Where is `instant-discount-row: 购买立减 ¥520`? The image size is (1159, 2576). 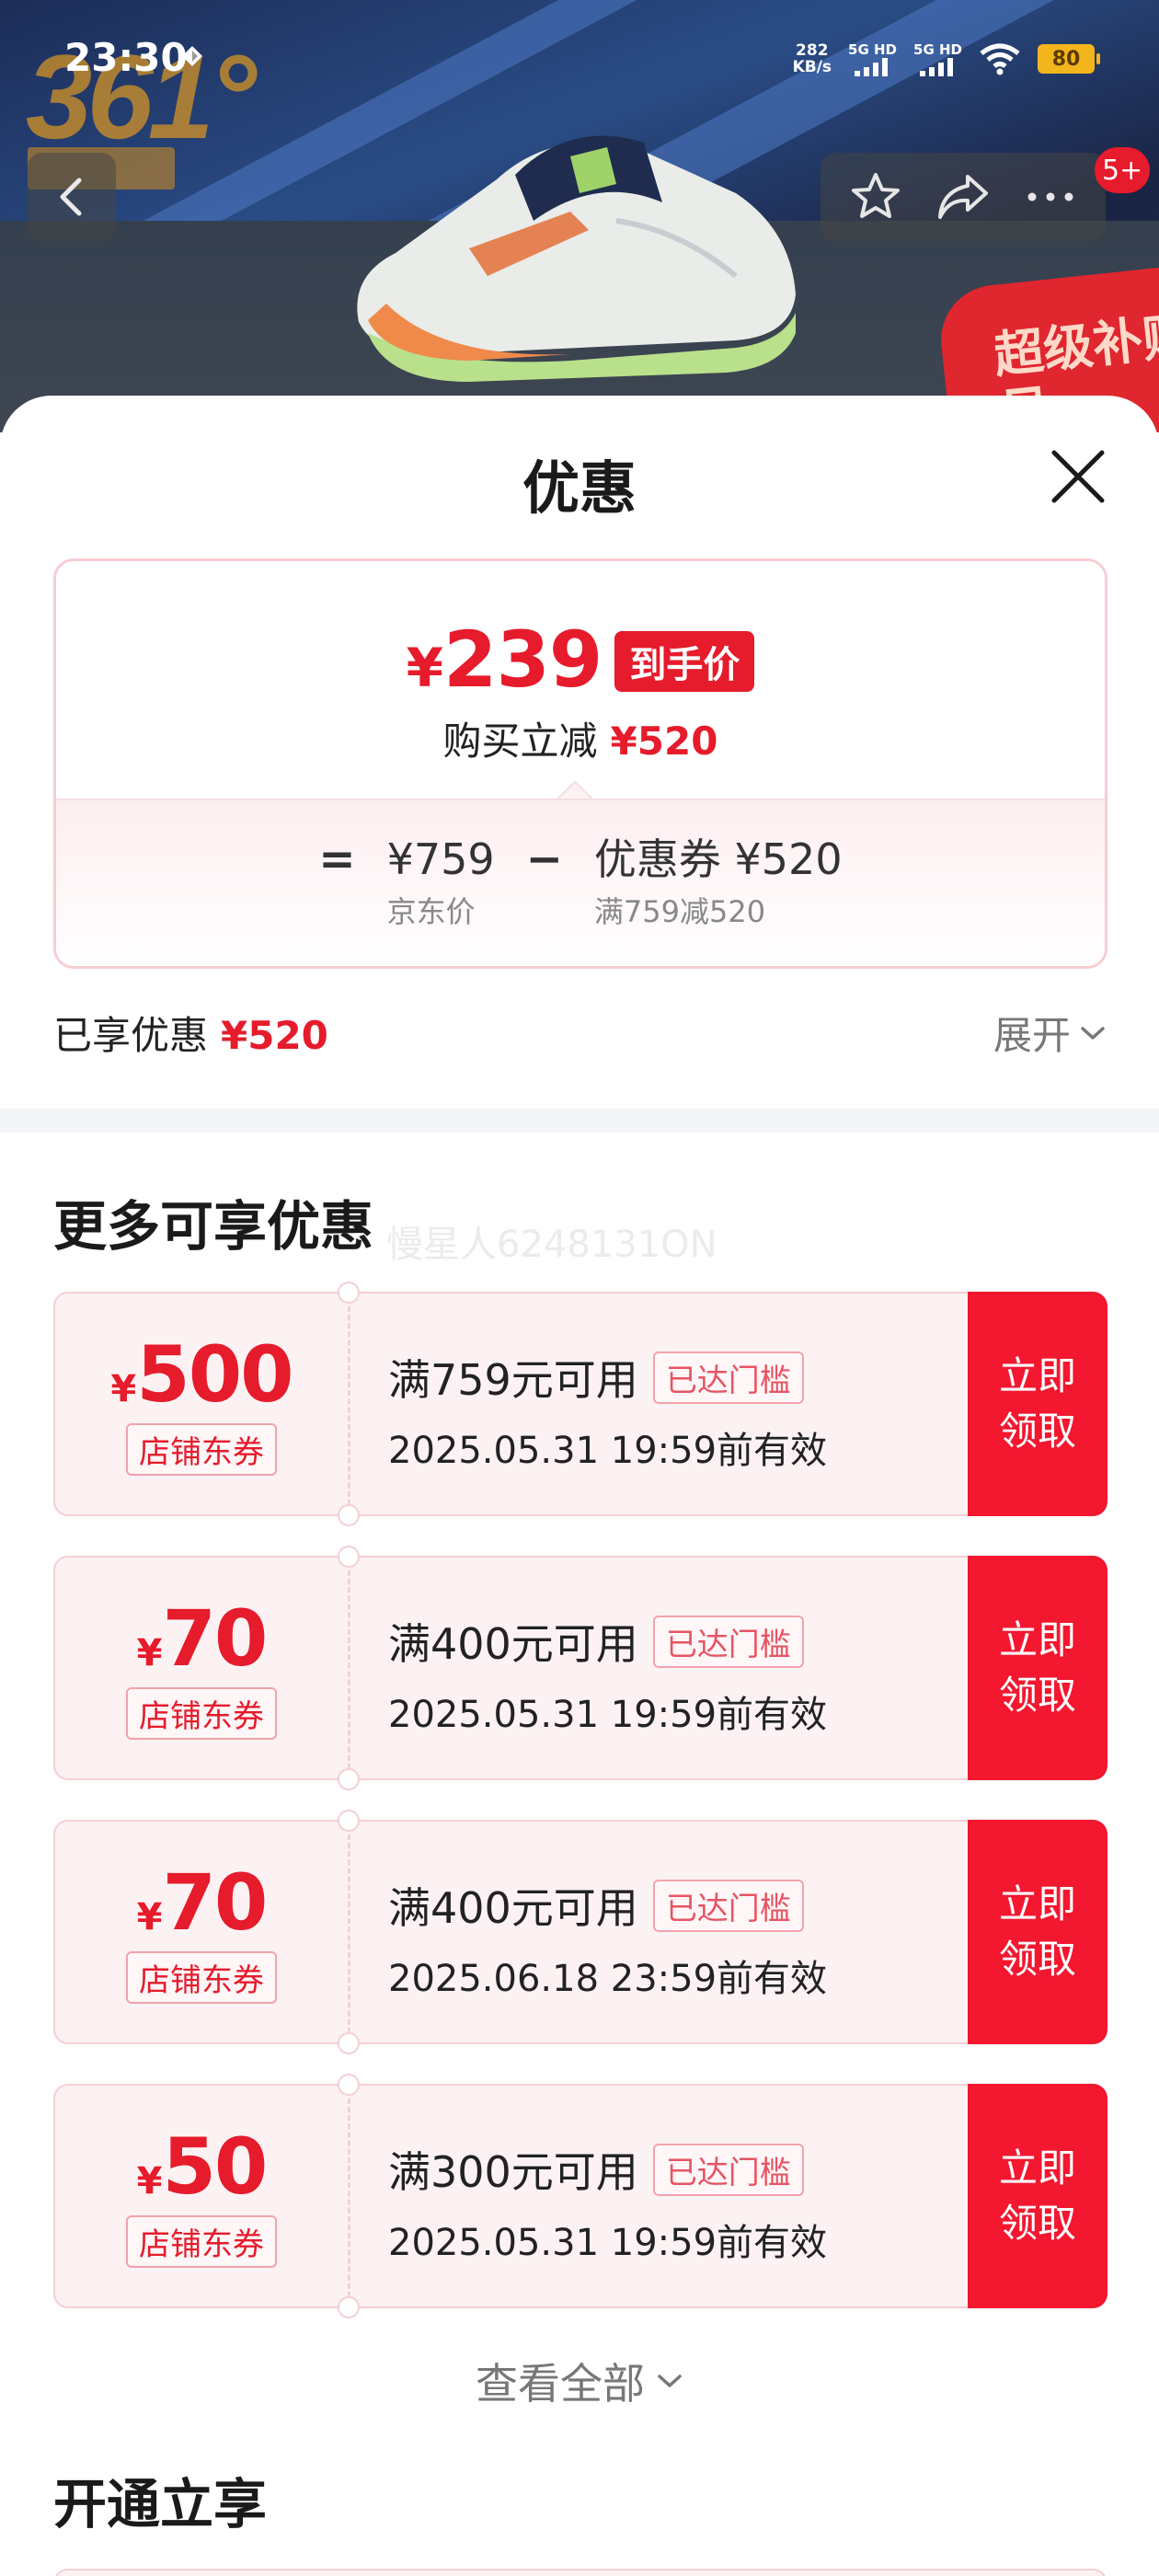 instant-discount-row: 购买立减 ¥520 is located at coordinates (580, 738).